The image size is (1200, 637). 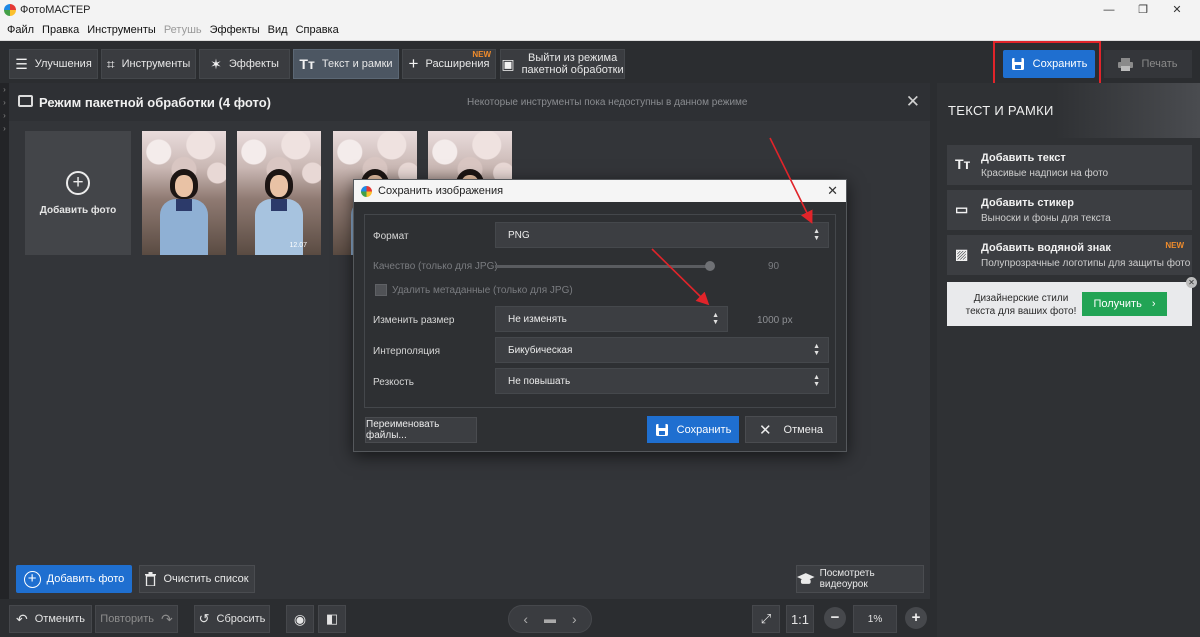 What do you see at coordinates (662, 350) in the screenshot?
I see `interpolation-select: Бикубическая ▲ ▼` at bounding box center [662, 350].